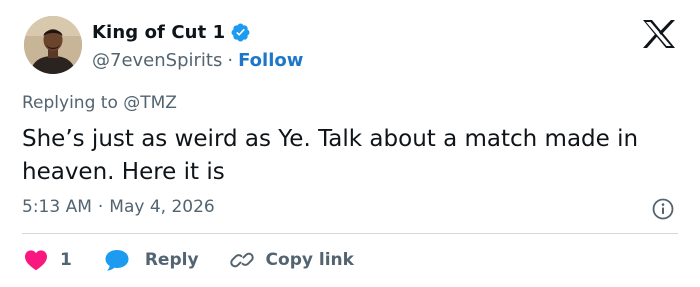 This screenshot has height=287, width=700. Describe the element at coordinates (171, 260) in the screenshot. I see `reply-label: Reply` at that location.